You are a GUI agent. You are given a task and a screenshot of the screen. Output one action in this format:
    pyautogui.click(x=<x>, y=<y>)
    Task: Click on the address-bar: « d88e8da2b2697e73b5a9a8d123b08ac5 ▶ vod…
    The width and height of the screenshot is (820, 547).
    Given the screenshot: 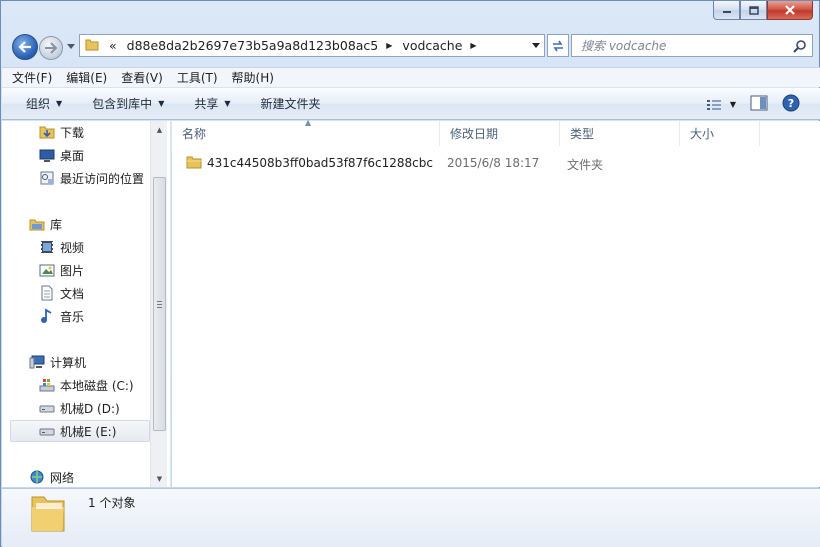 What is the action you would take?
    pyautogui.click(x=312, y=45)
    